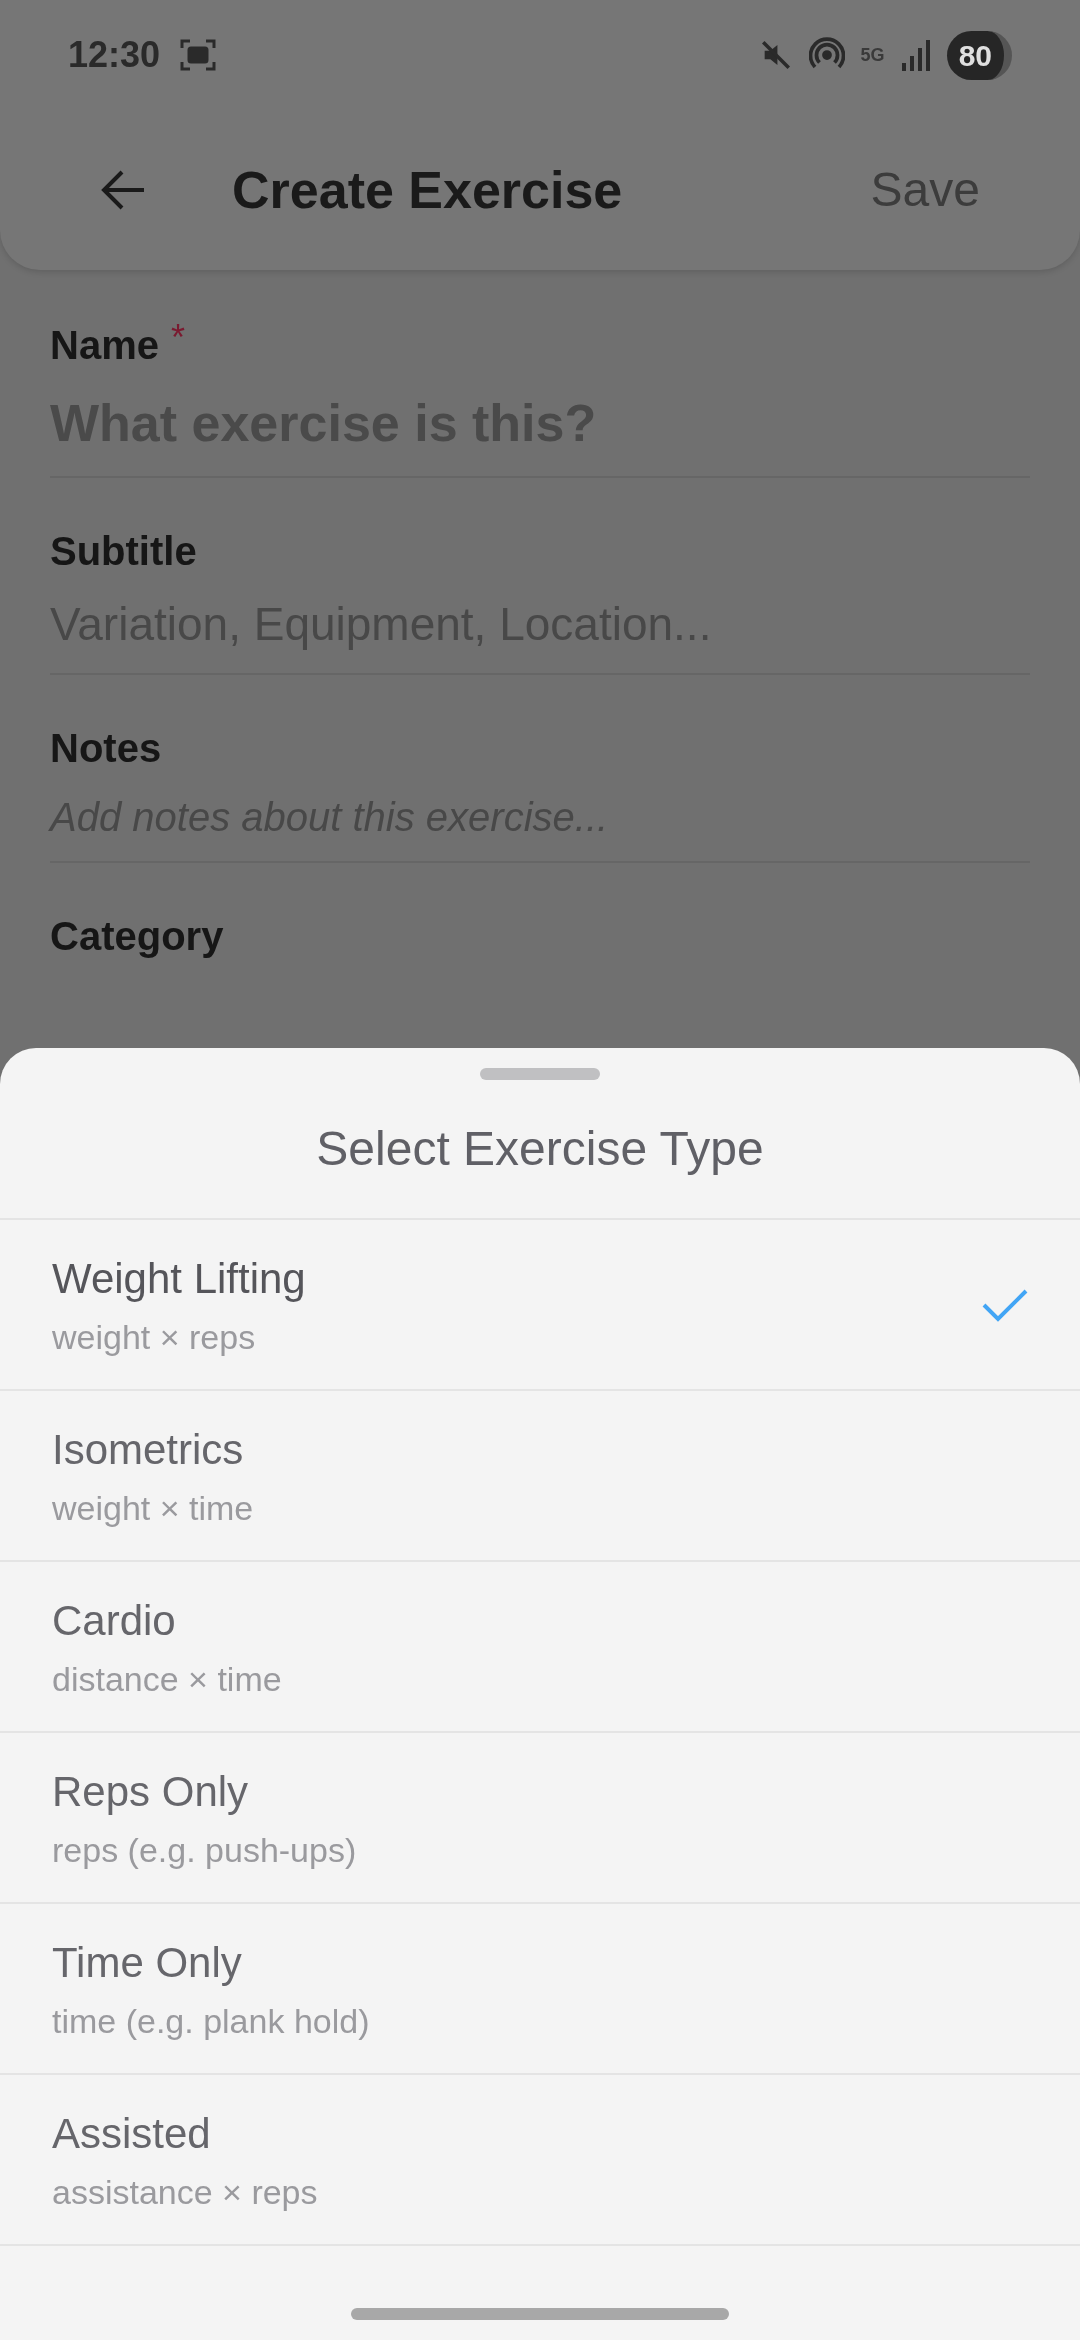 This screenshot has height=2340, width=1080. I want to click on sheet-title: Select Exercise Type, so click(540, 1149).